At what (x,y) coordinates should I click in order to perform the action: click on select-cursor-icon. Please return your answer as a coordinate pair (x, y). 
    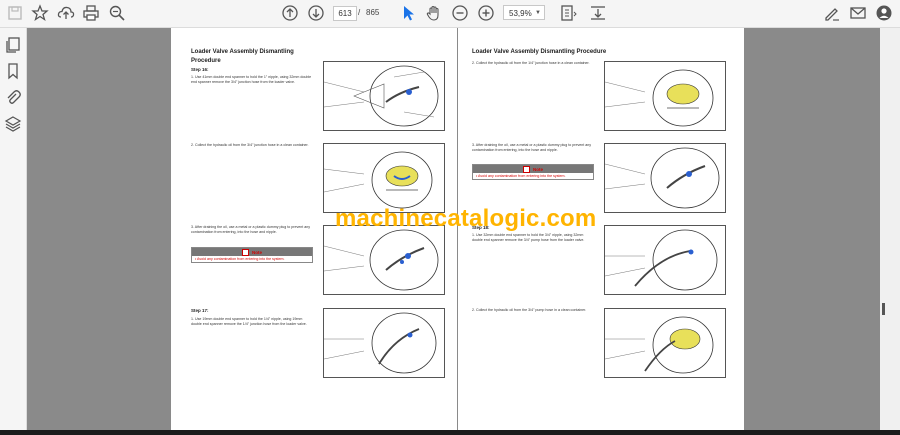
    Looking at the image, I should click on (408, 13).